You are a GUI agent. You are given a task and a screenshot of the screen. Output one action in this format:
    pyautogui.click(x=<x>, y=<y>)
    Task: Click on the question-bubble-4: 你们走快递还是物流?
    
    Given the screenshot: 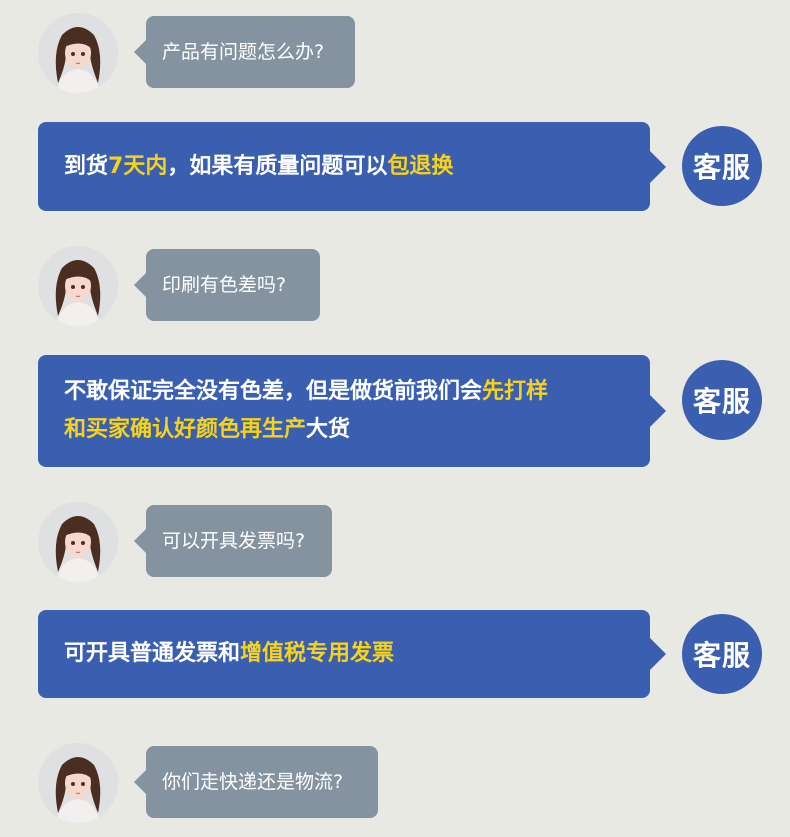 What is the action you would take?
    pyautogui.click(x=256, y=782)
    